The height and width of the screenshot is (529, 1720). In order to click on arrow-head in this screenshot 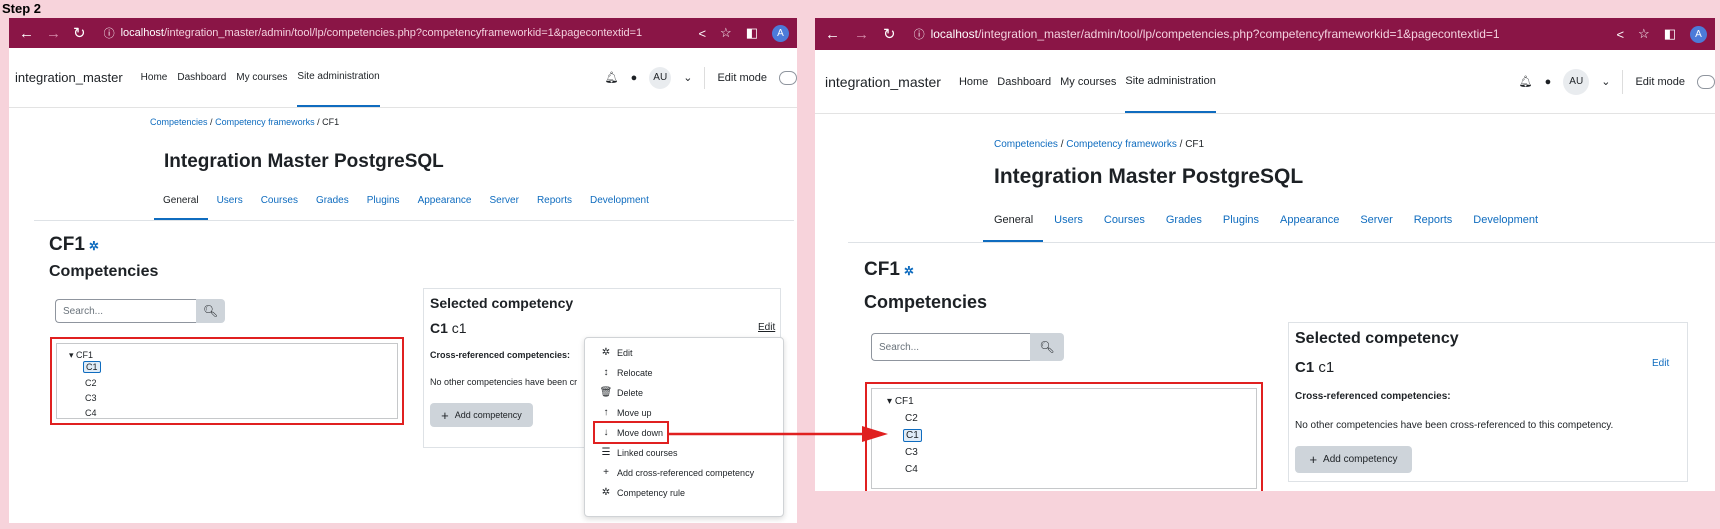, I will do `click(875, 434)`.